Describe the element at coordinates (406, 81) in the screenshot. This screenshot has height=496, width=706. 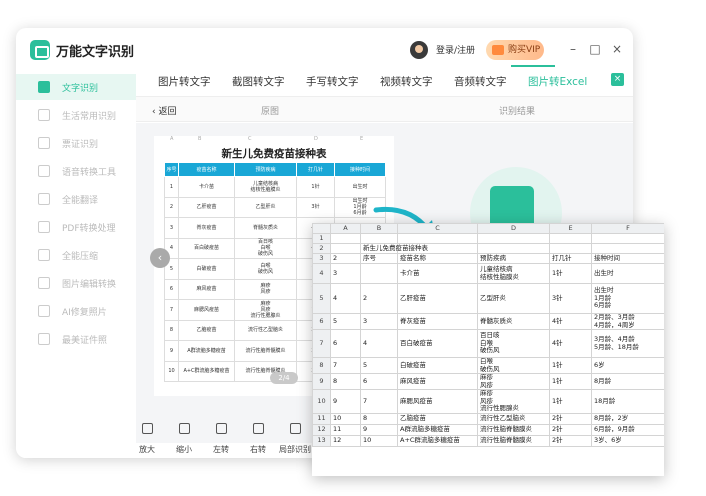
I see `tab: 视频转文字` at that location.